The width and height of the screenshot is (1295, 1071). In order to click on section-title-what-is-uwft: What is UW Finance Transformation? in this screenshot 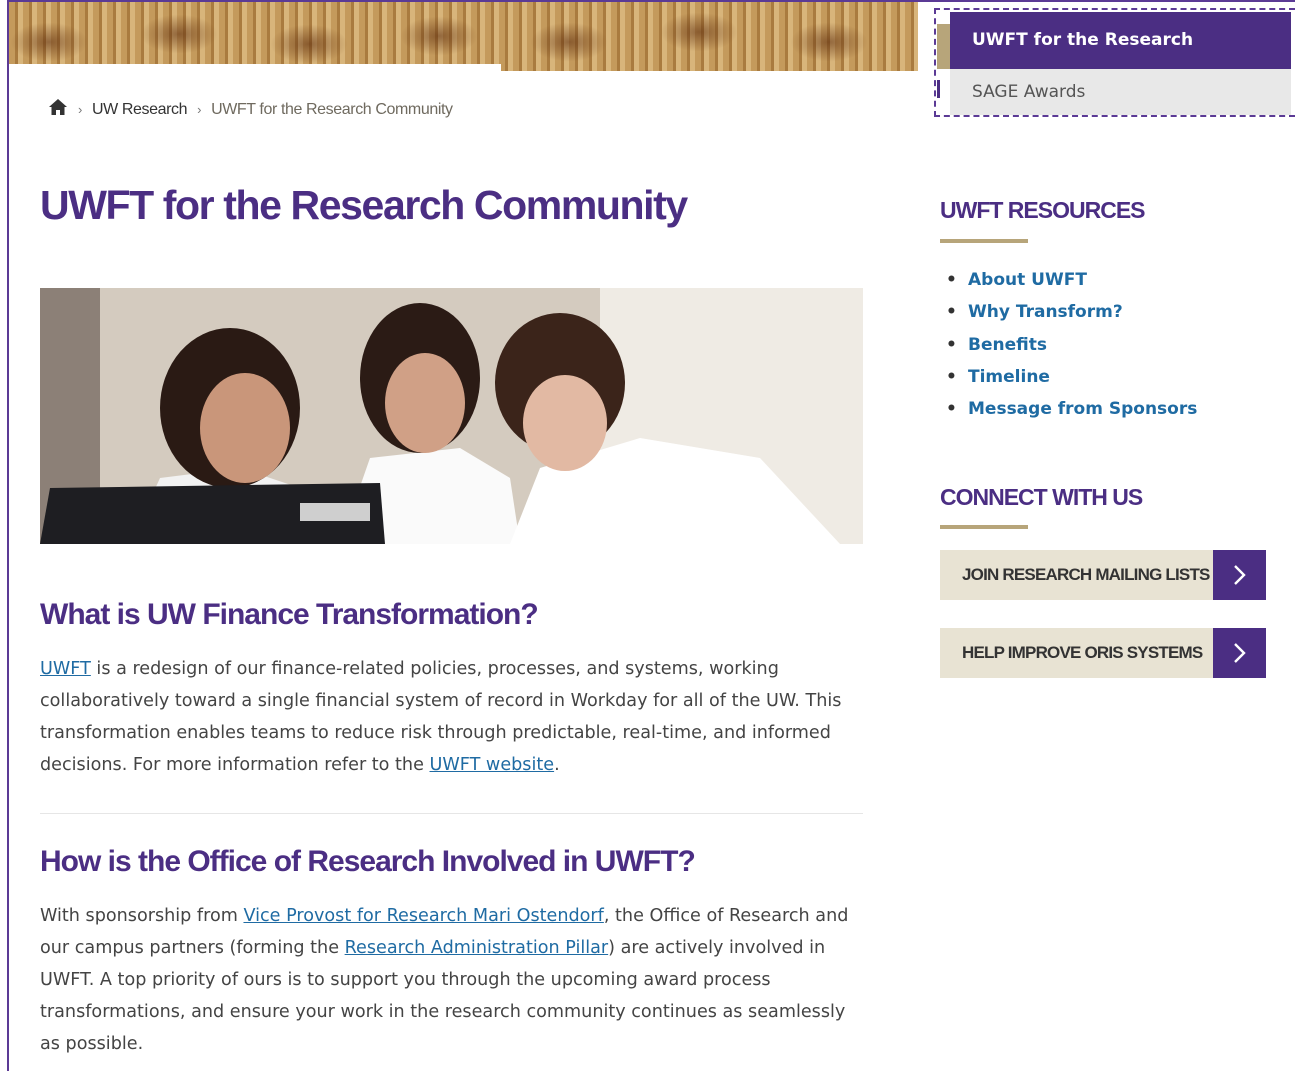, I will do `click(289, 614)`.